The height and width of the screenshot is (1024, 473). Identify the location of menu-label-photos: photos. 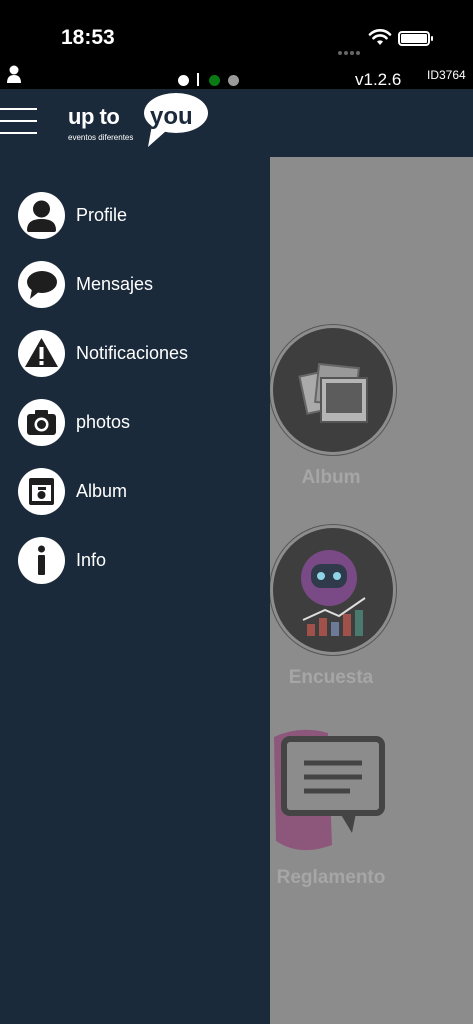
(103, 422).